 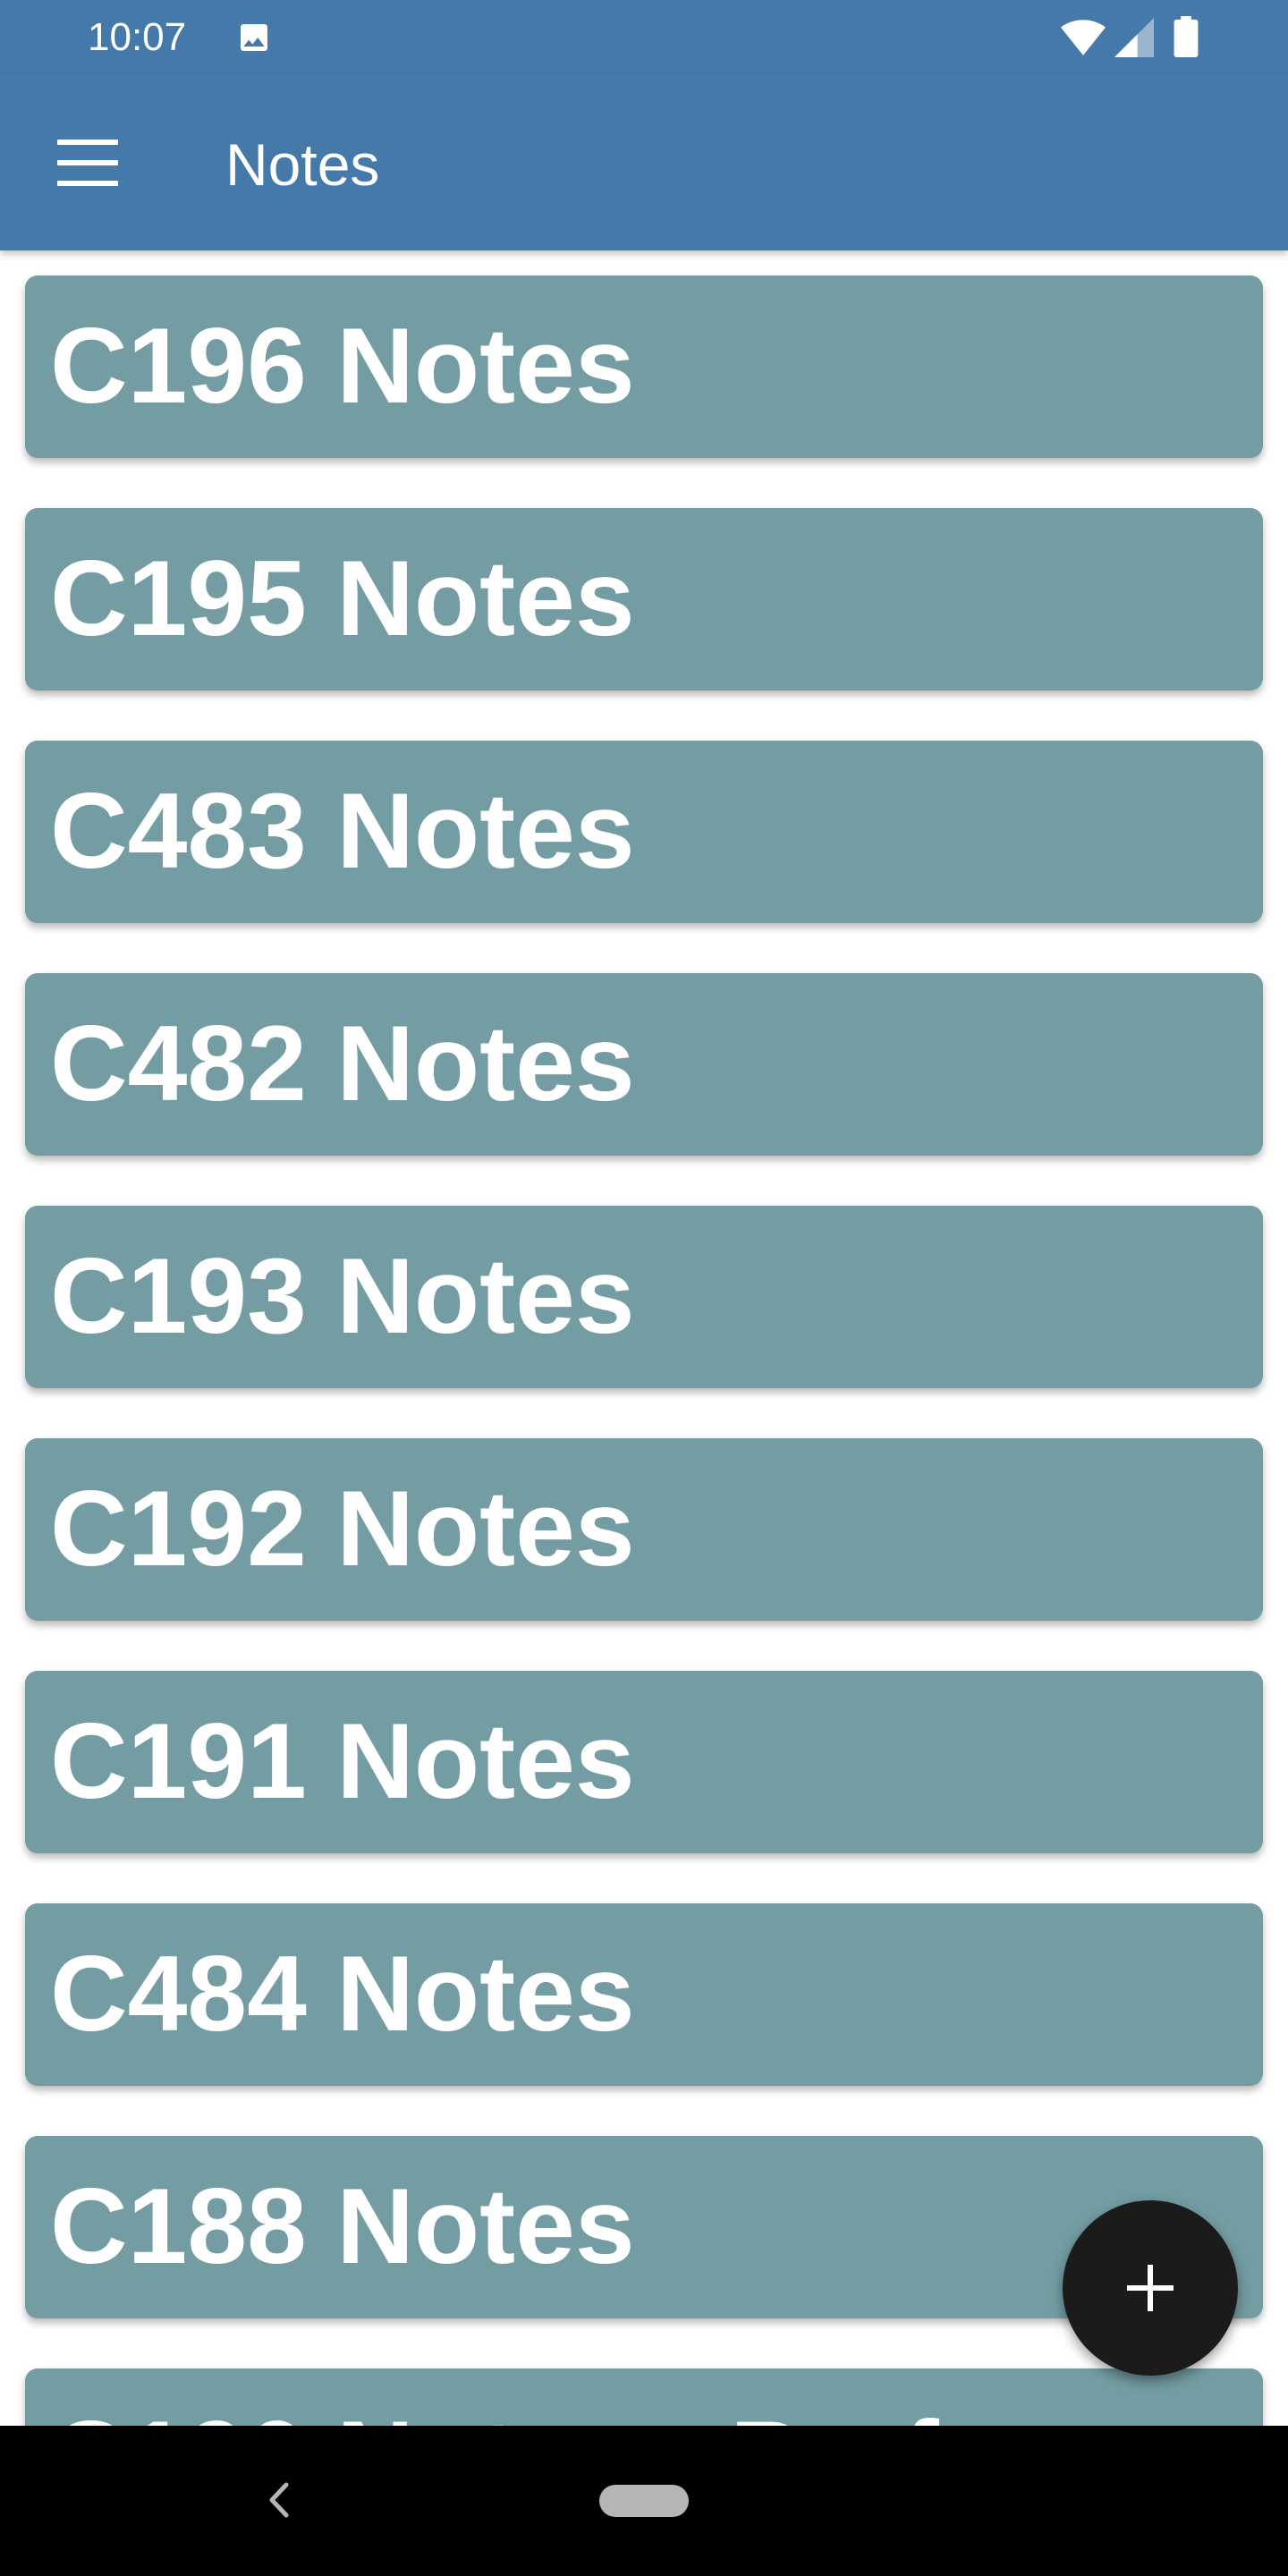 What do you see at coordinates (342, 1761) in the screenshot?
I see `note-title: C191 Notes` at bounding box center [342, 1761].